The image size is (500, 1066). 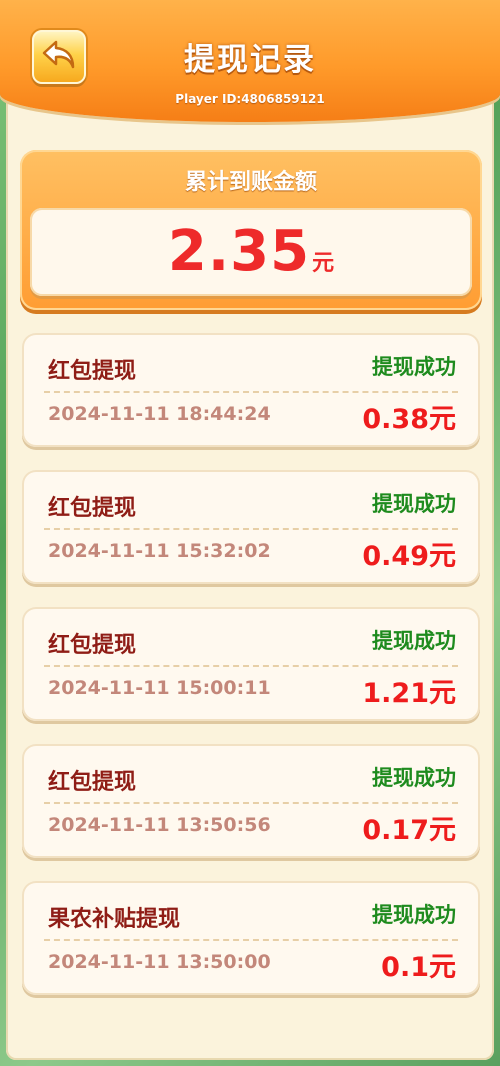 I want to click on record-item: 果农补贴提现 提现成功 2024-11-11 13:50:00 0.1元, so click(x=251, y=938).